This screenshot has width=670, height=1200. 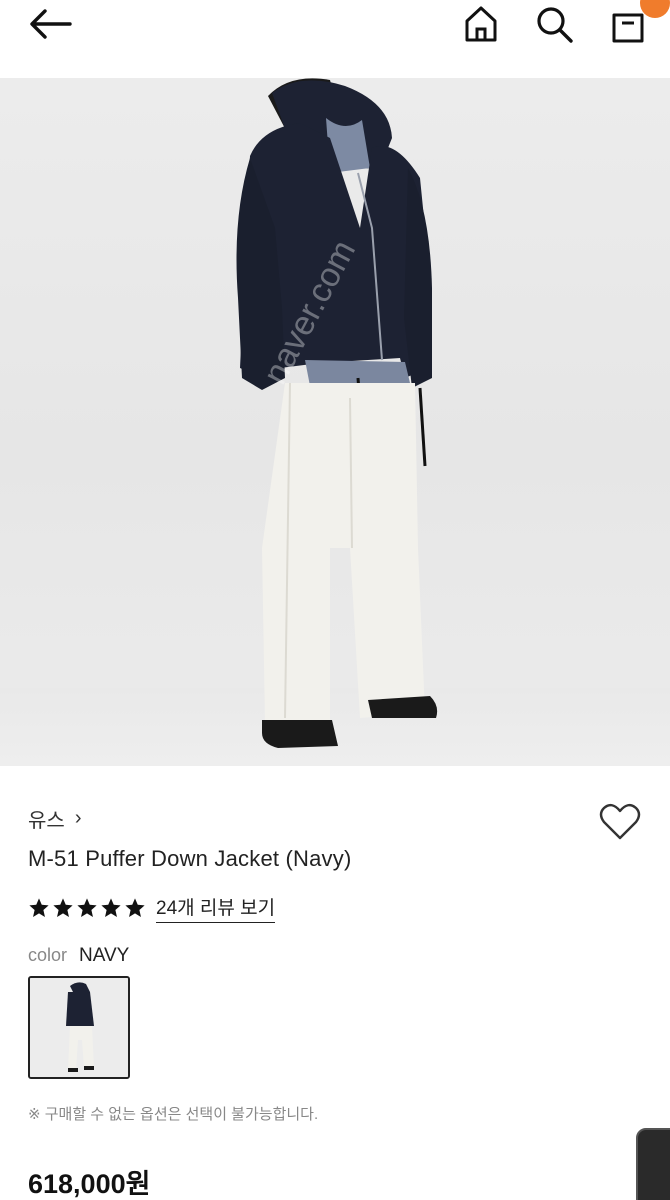 I want to click on price: 618,000원, so click(x=89, y=1184).